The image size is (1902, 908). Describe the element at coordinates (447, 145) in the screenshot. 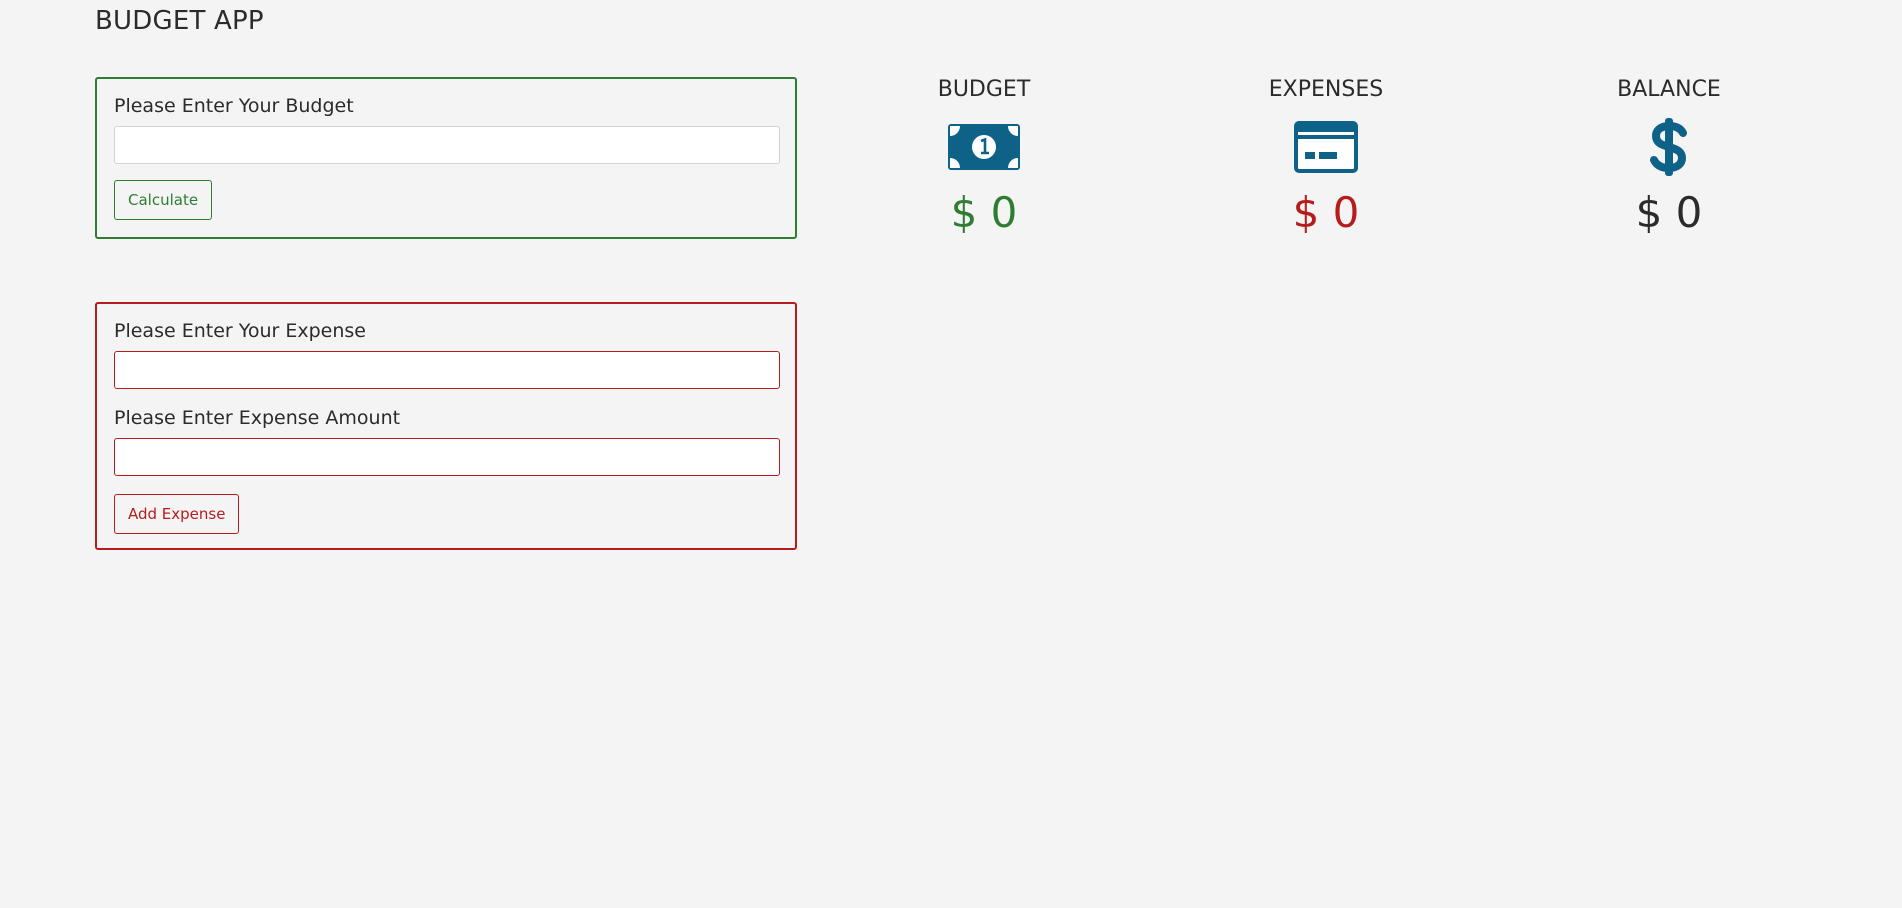

I see `budget-input` at that location.